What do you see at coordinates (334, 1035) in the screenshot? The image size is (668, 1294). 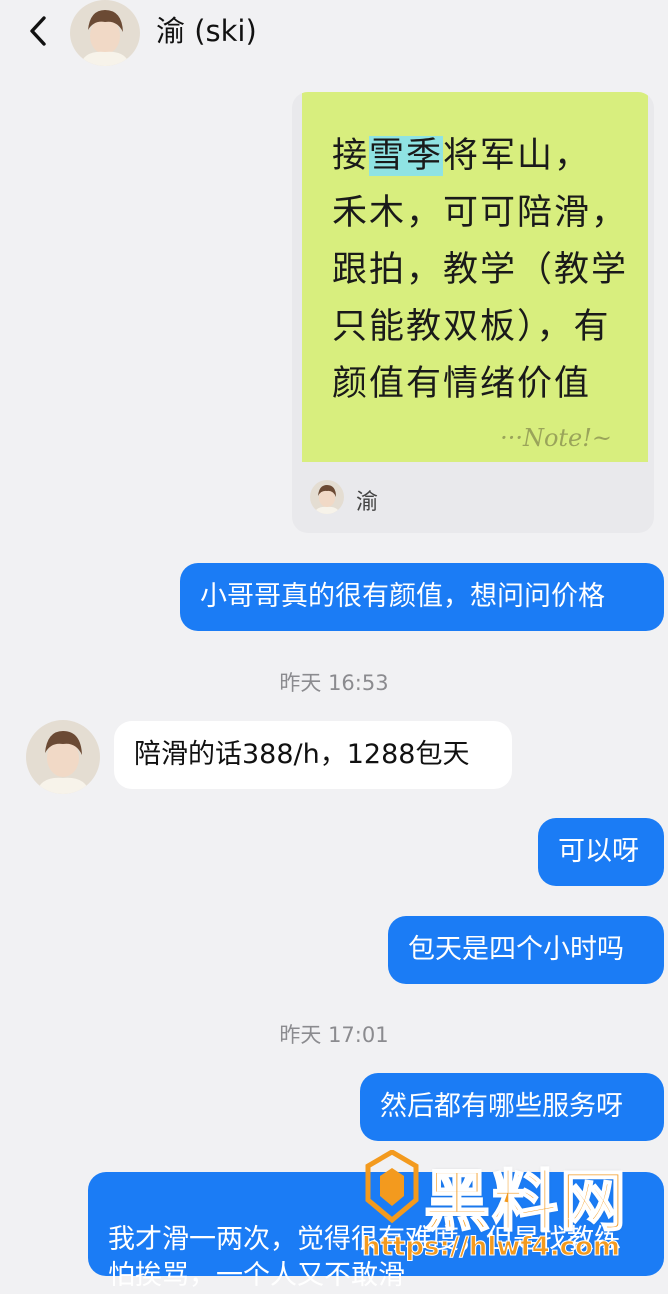 I see `timestamp: 昨天 17:01` at bounding box center [334, 1035].